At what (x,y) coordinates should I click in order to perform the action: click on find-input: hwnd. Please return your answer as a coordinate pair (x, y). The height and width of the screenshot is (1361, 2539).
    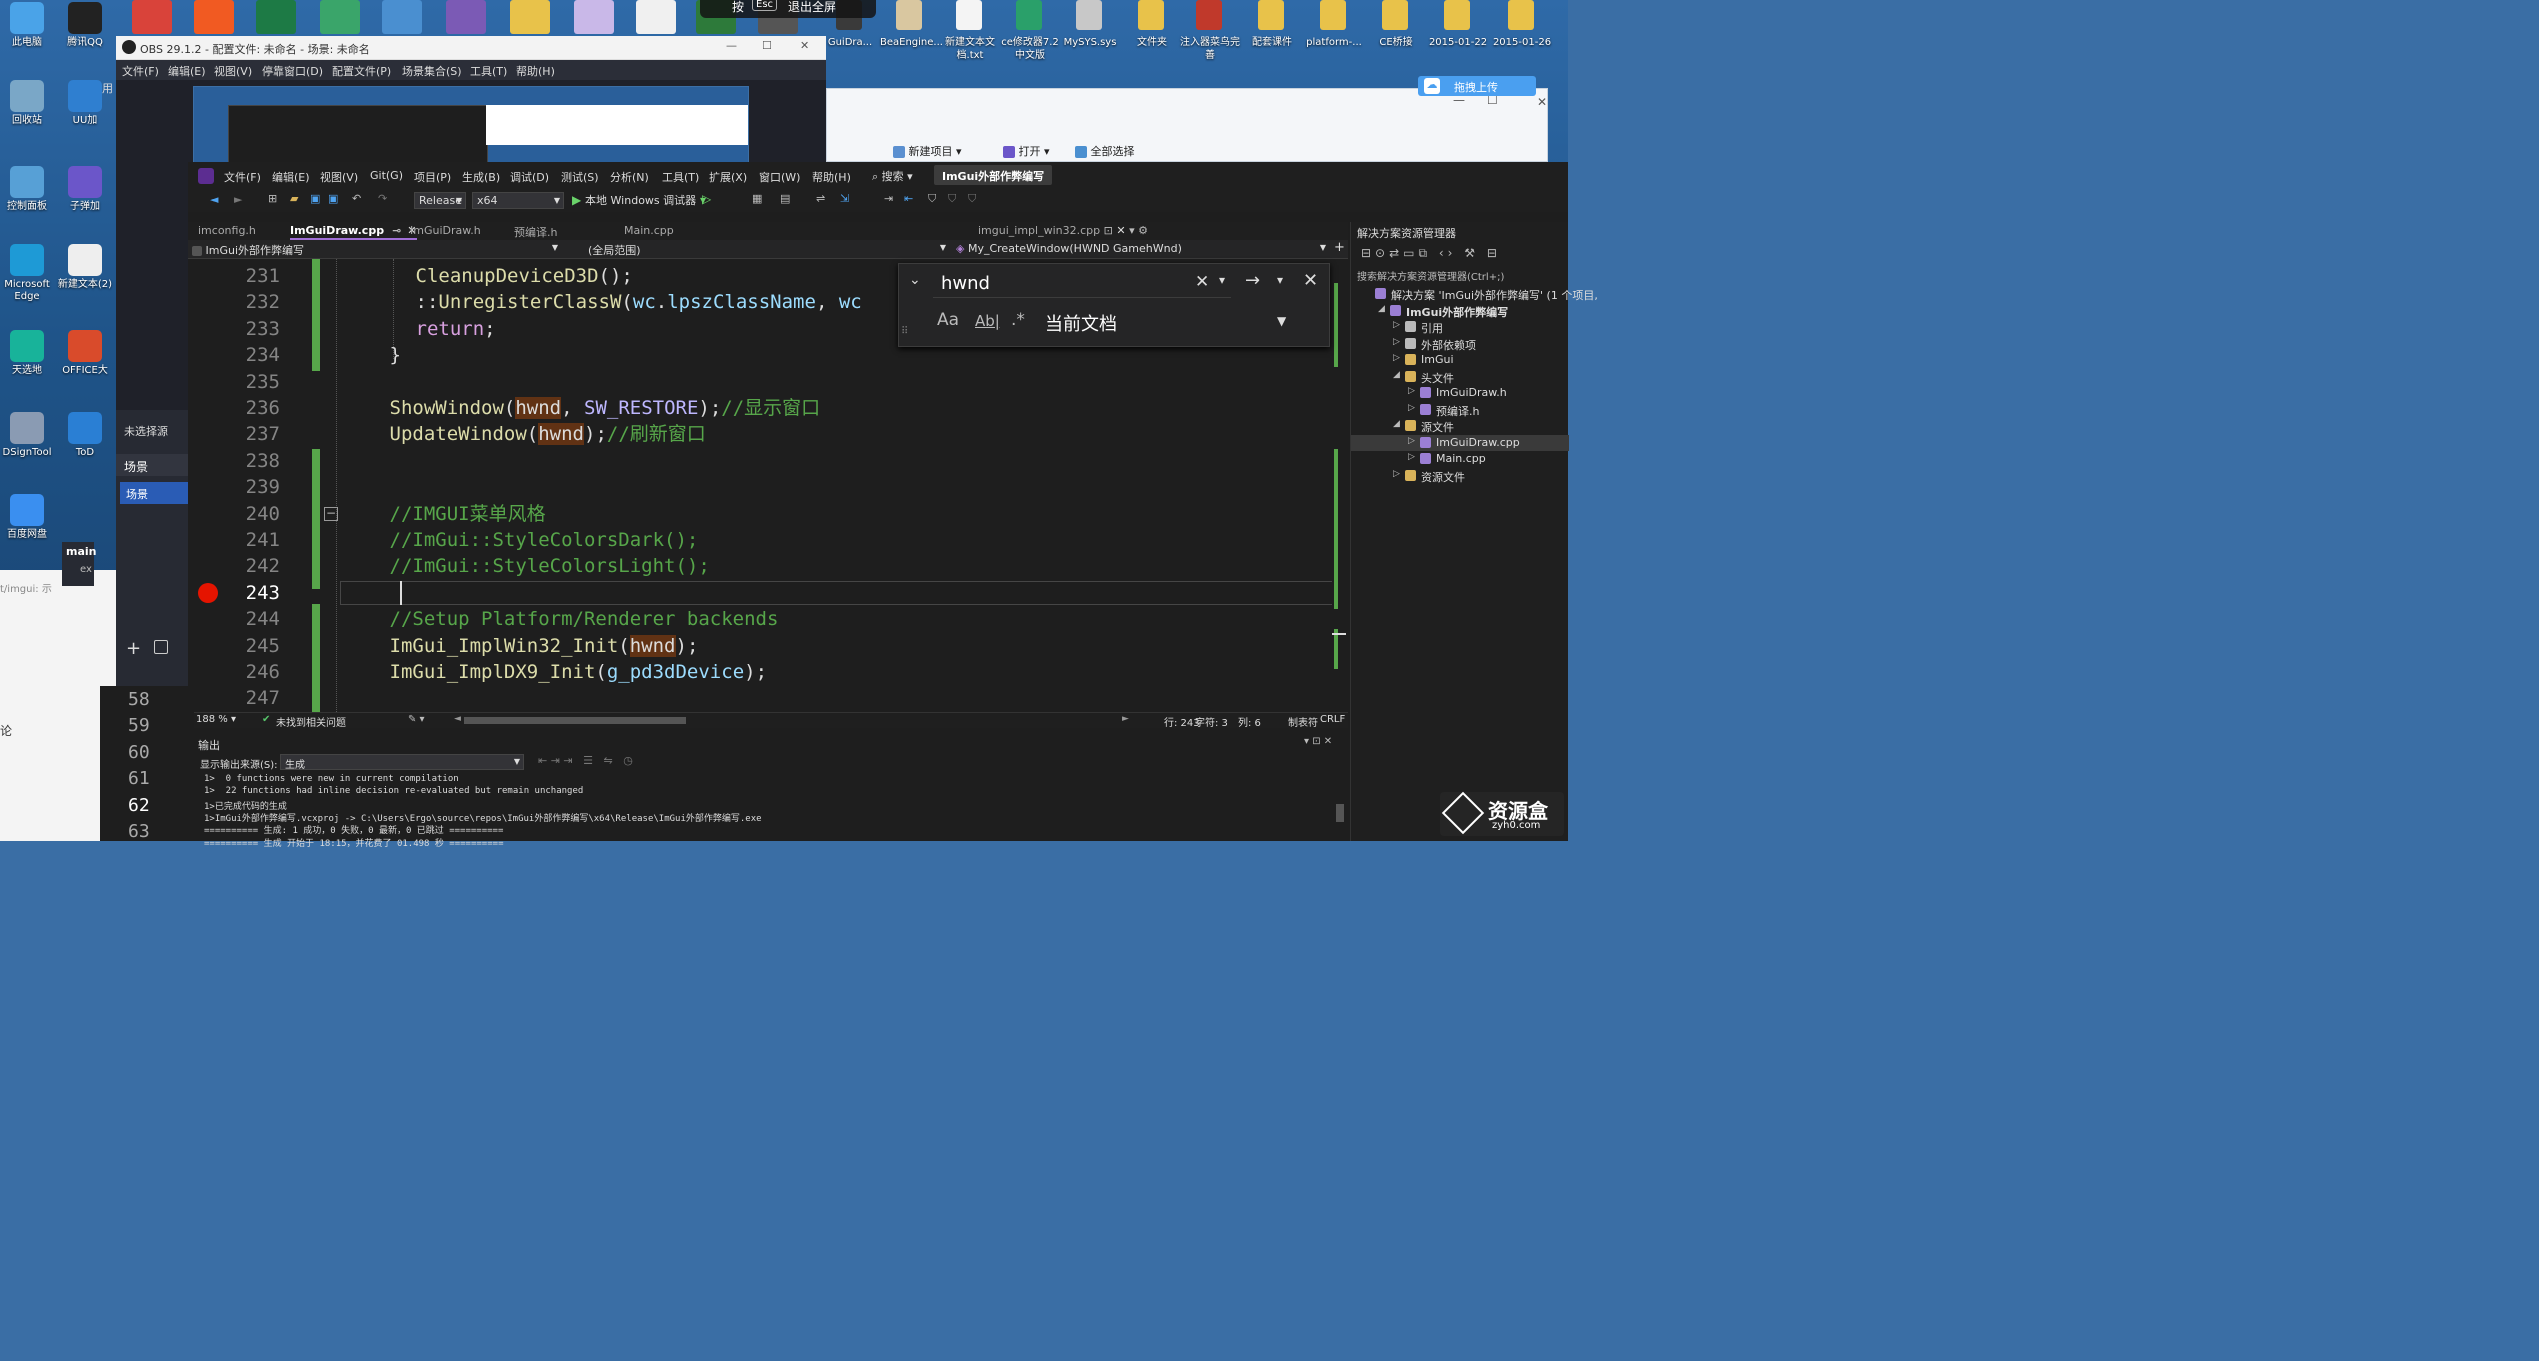
    Looking at the image, I should click on (1082, 283).